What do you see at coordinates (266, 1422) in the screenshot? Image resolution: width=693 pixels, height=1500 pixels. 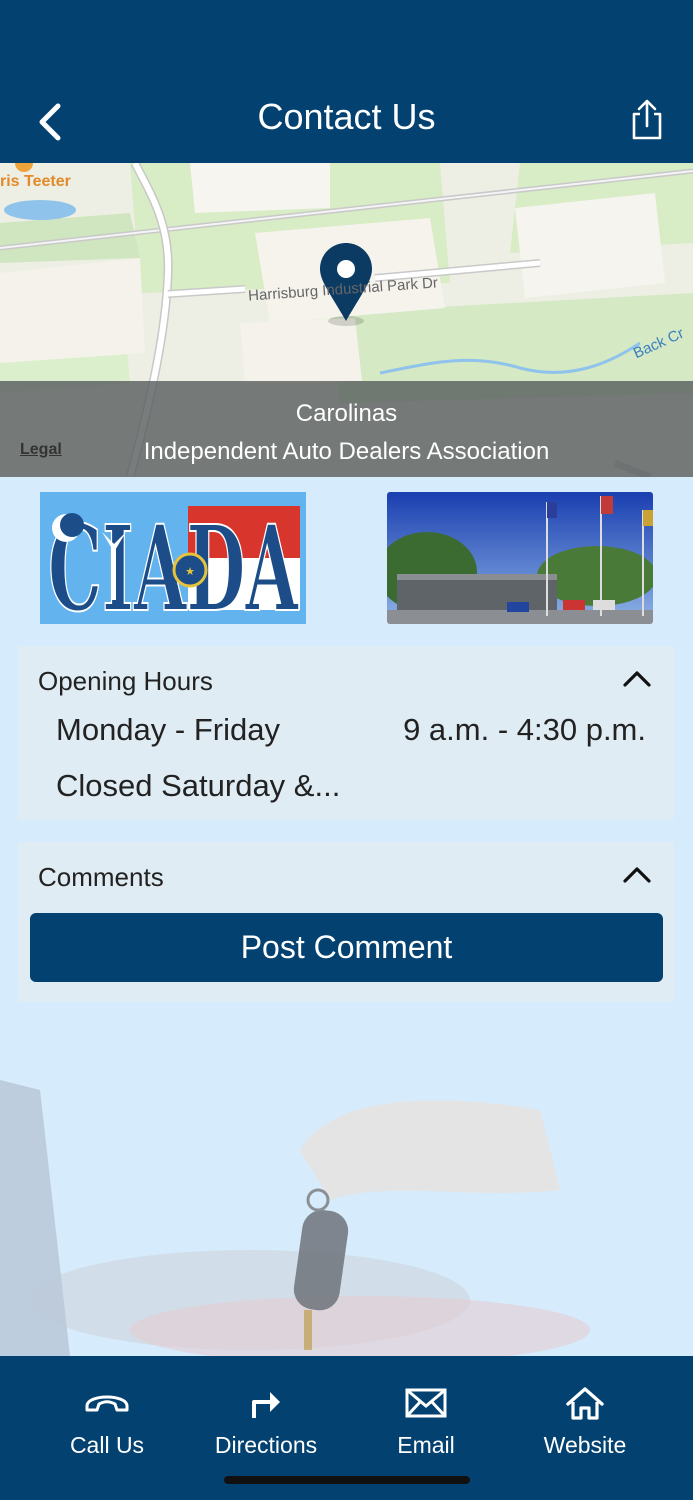 I see `tab-directions: Directions` at bounding box center [266, 1422].